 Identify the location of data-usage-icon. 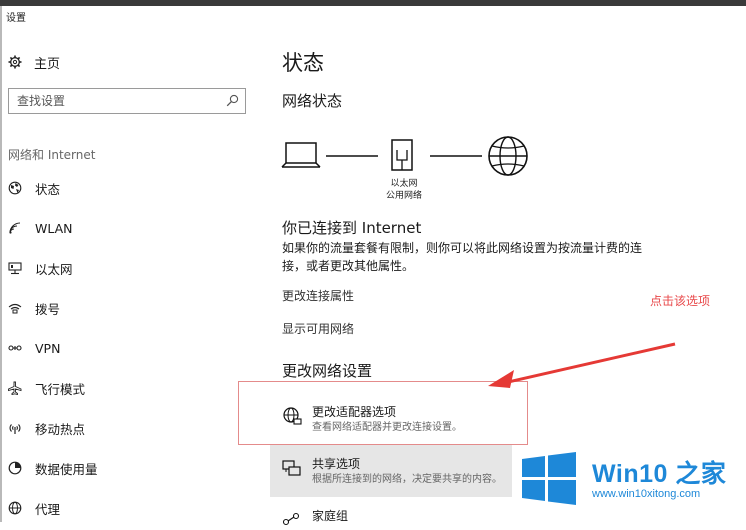
(15, 468).